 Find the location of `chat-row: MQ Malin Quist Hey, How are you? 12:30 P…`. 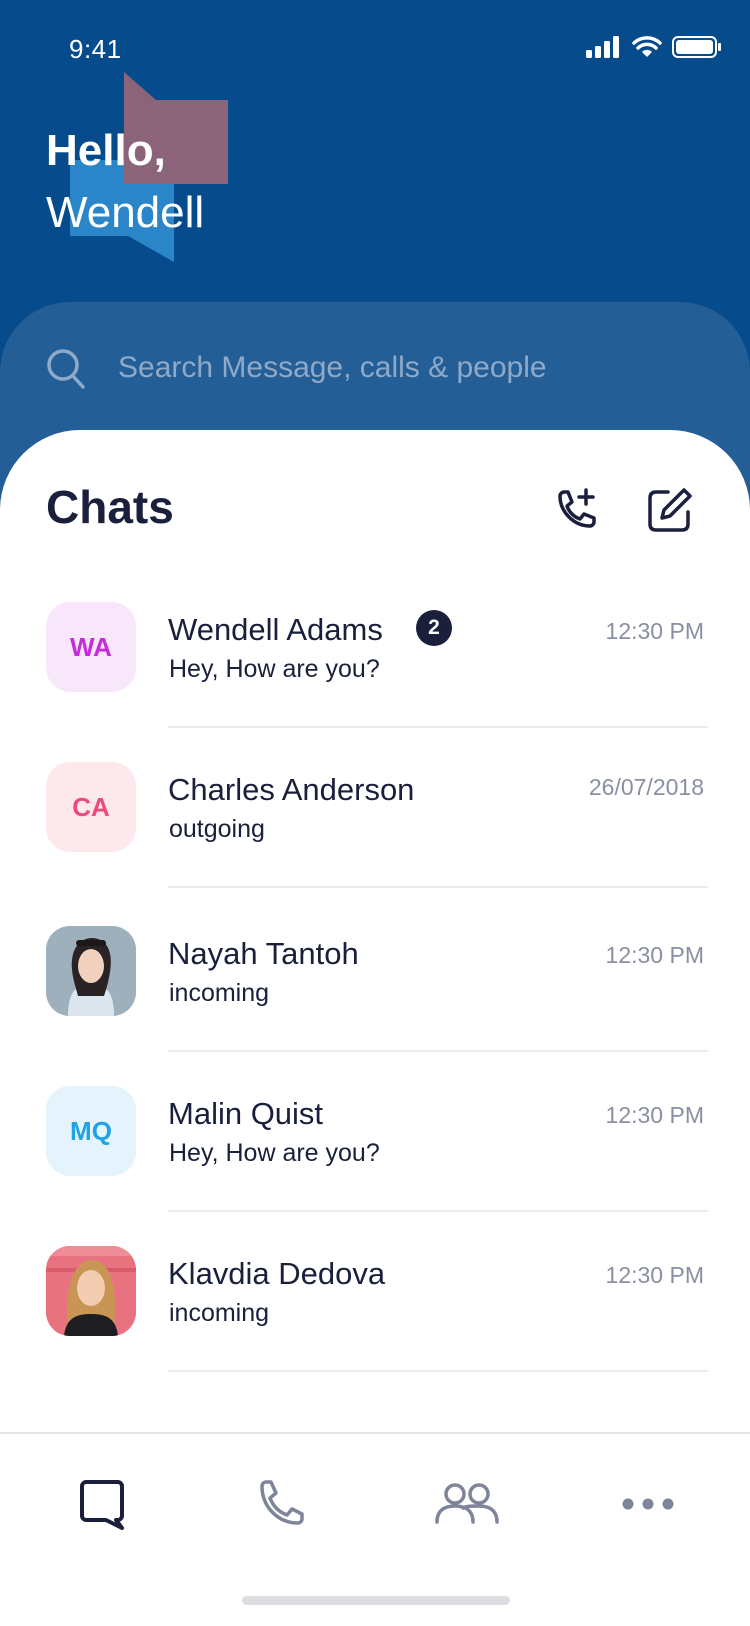

chat-row: MQ Malin Quist Hey, How are you? 12:30 P… is located at coordinates (375, 1166).